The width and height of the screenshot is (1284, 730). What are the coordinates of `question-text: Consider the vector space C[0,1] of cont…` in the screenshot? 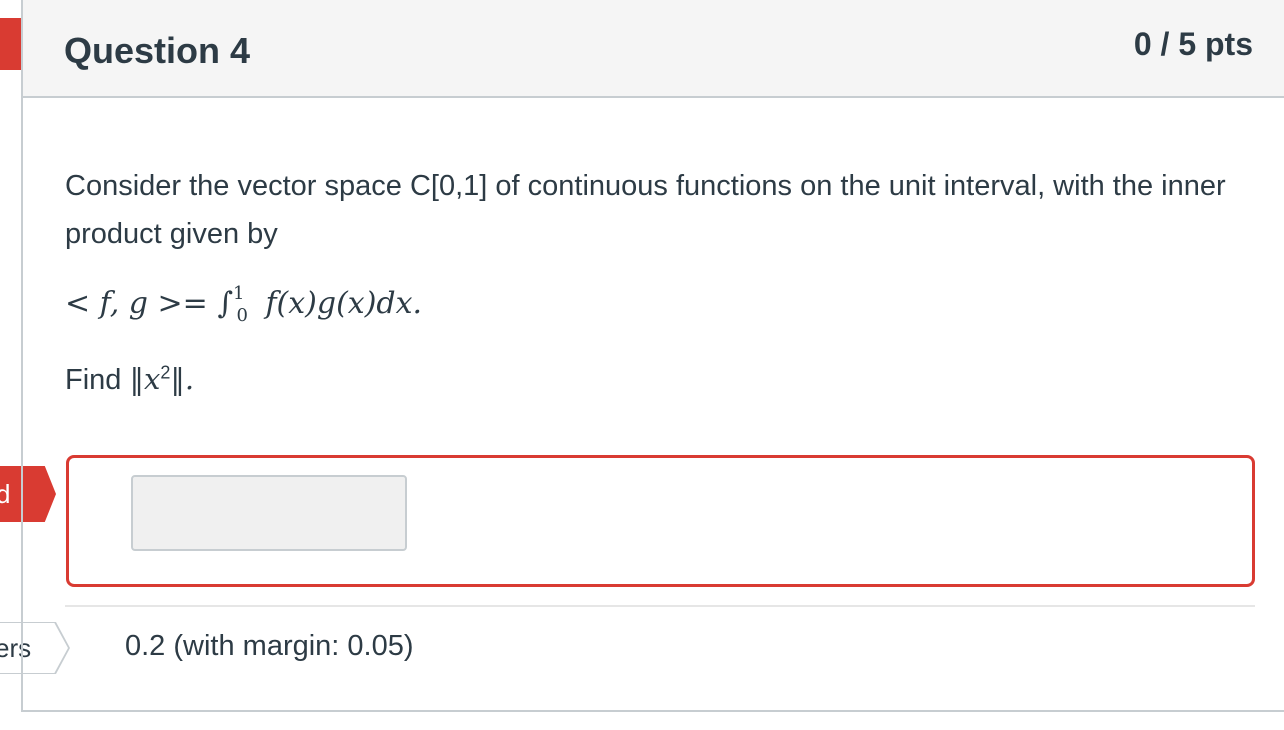 It's located at (645, 210).